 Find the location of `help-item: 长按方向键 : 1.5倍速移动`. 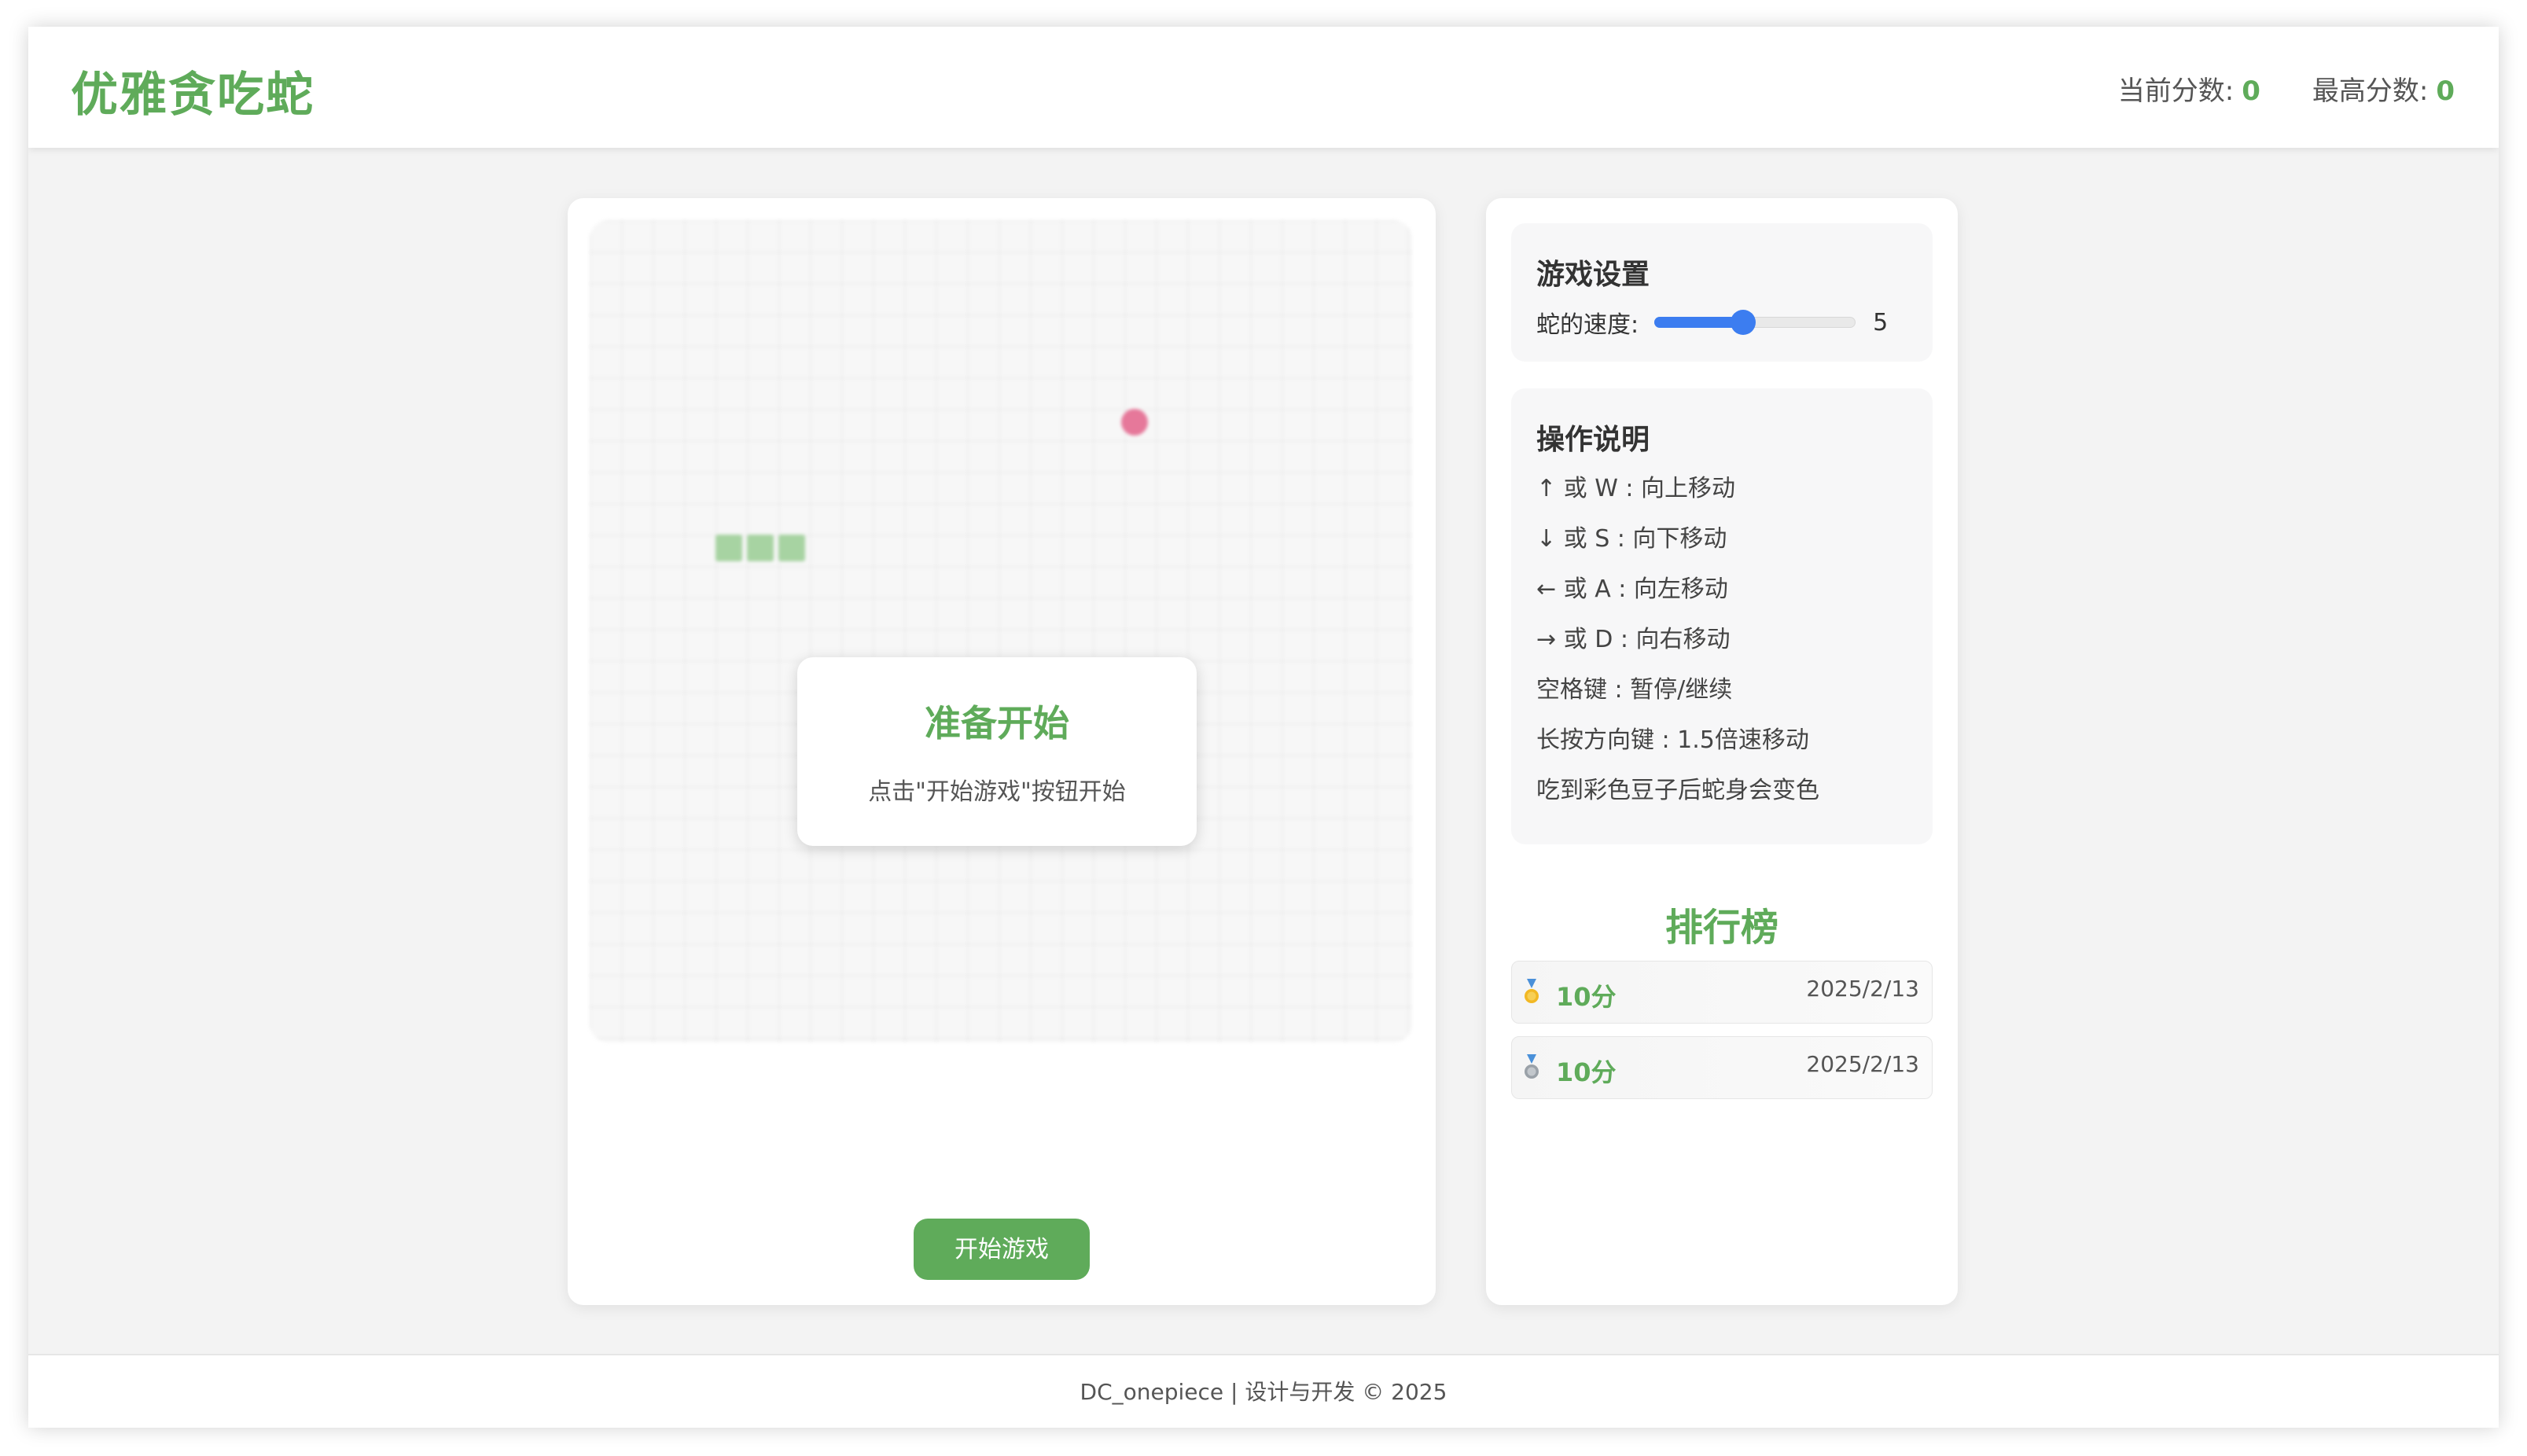

help-item: 长按方向键 : 1.5倍速移动 is located at coordinates (1672, 740).